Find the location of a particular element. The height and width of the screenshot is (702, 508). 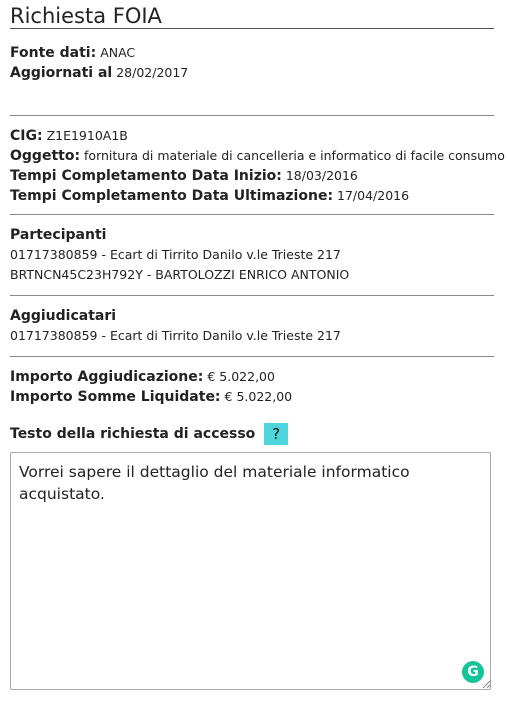

importo-liquidate-row: Importo Somme Liquidate: € 5.022,00 is located at coordinates (252, 397).